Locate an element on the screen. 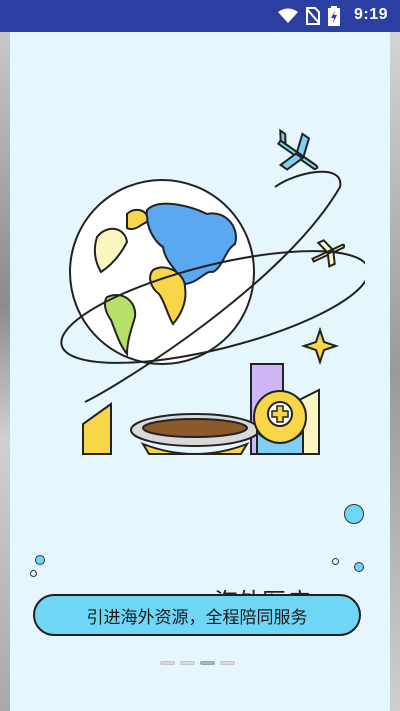  decor-bubble-small is located at coordinates (40, 560).